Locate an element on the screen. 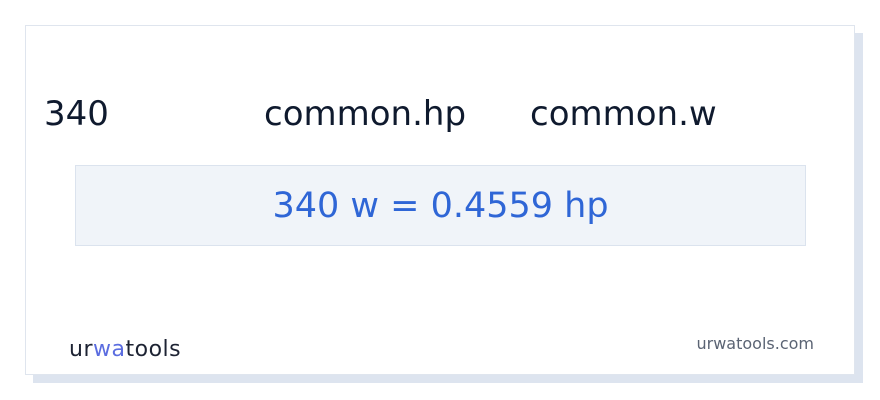  site-link: urwatools.com is located at coordinates (756, 344).